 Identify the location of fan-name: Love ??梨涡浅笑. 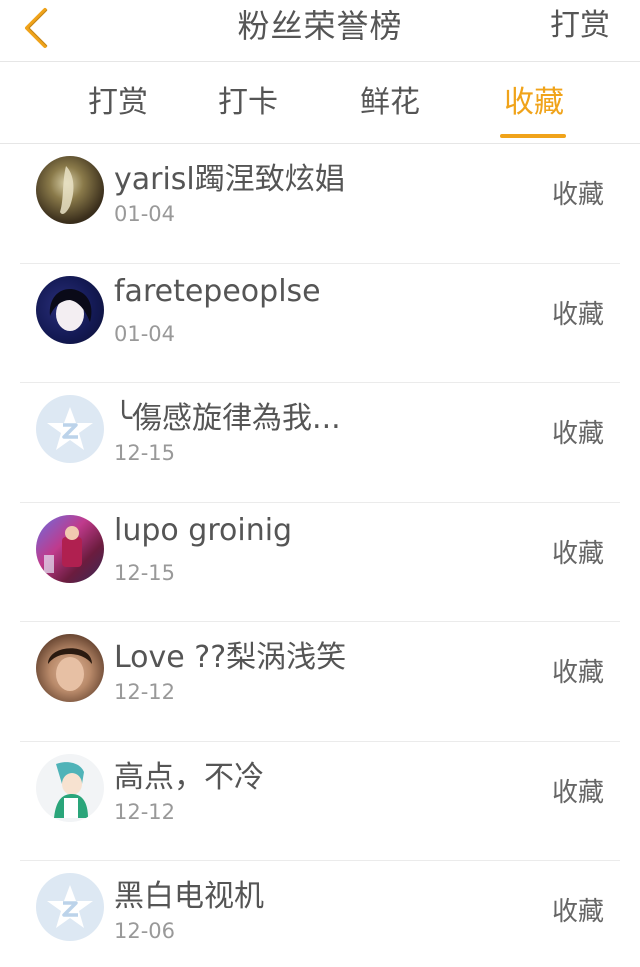
(230, 657).